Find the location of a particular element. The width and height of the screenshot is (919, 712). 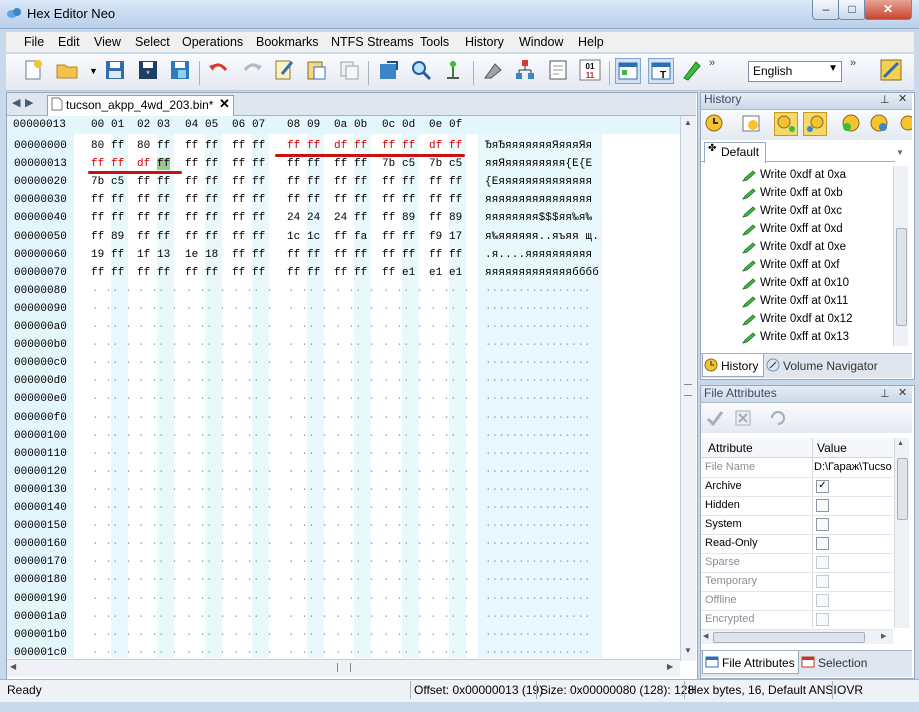

text-row: ЂяЂяяяяяяяЯяяяЯя is located at coordinates (538, 146).